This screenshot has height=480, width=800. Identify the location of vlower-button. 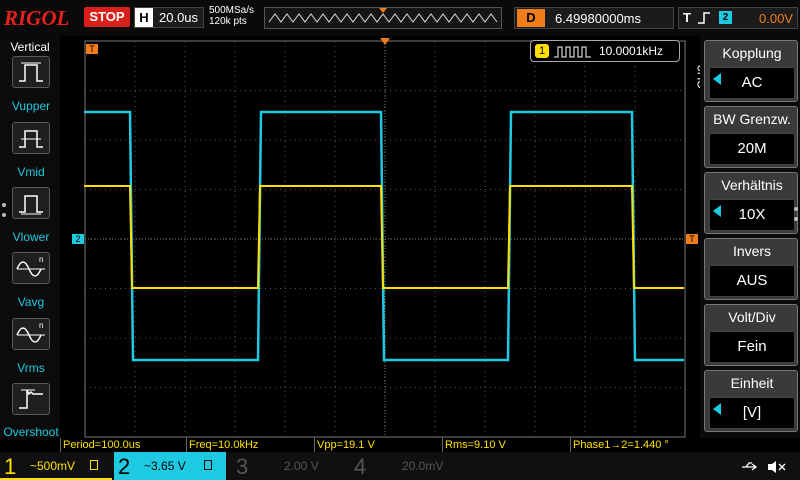
(31, 203).